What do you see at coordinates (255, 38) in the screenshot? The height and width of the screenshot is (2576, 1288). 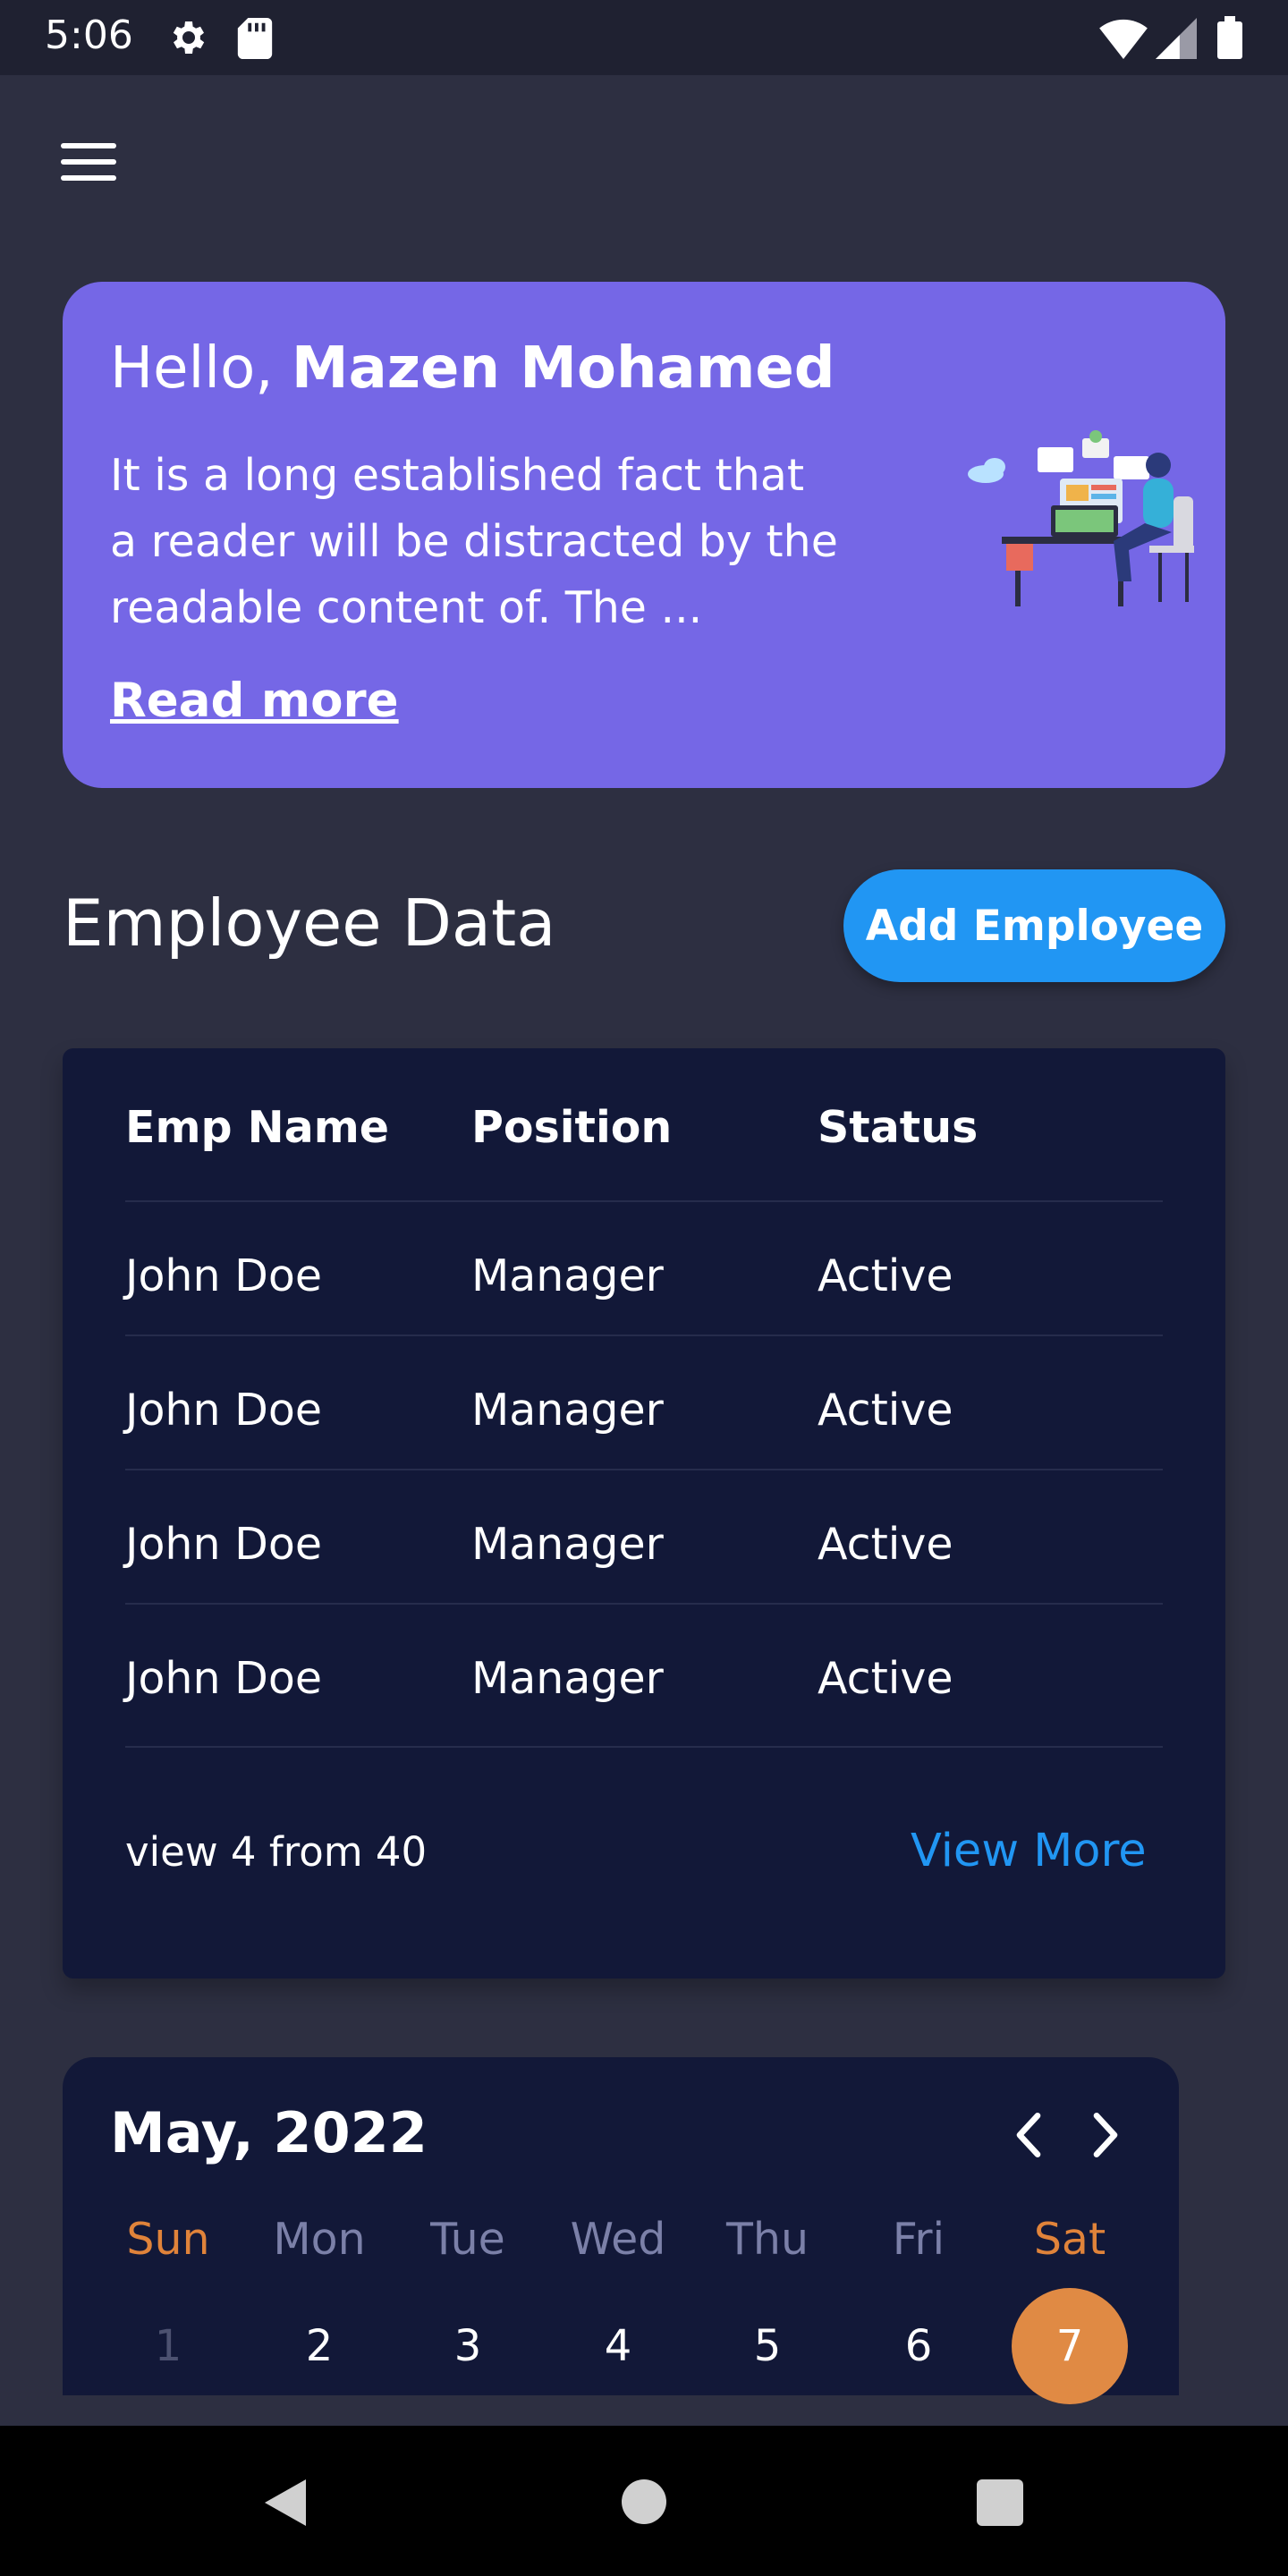 I see `sd-card-icon` at bounding box center [255, 38].